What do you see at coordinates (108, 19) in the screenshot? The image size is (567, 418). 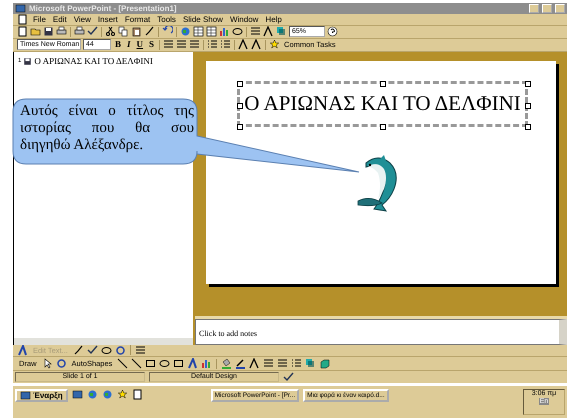 I see `menu-item: Insert` at bounding box center [108, 19].